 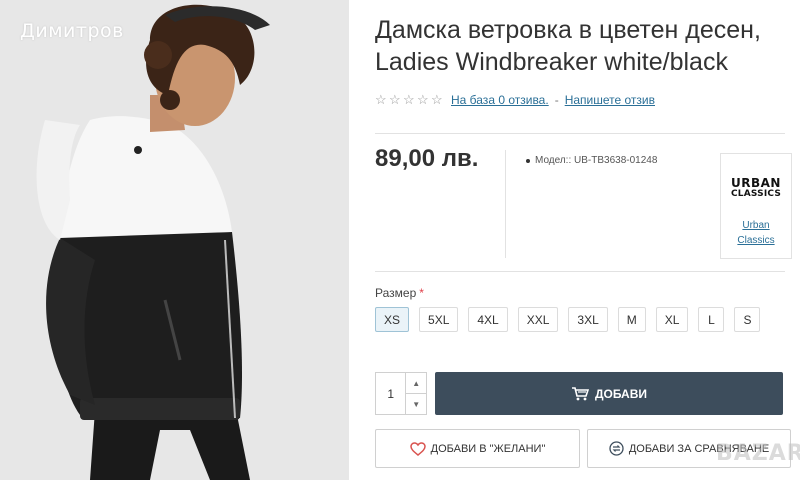 I want to click on reviews-count-link: На база 0 отзива., so click(x=500, y=100).